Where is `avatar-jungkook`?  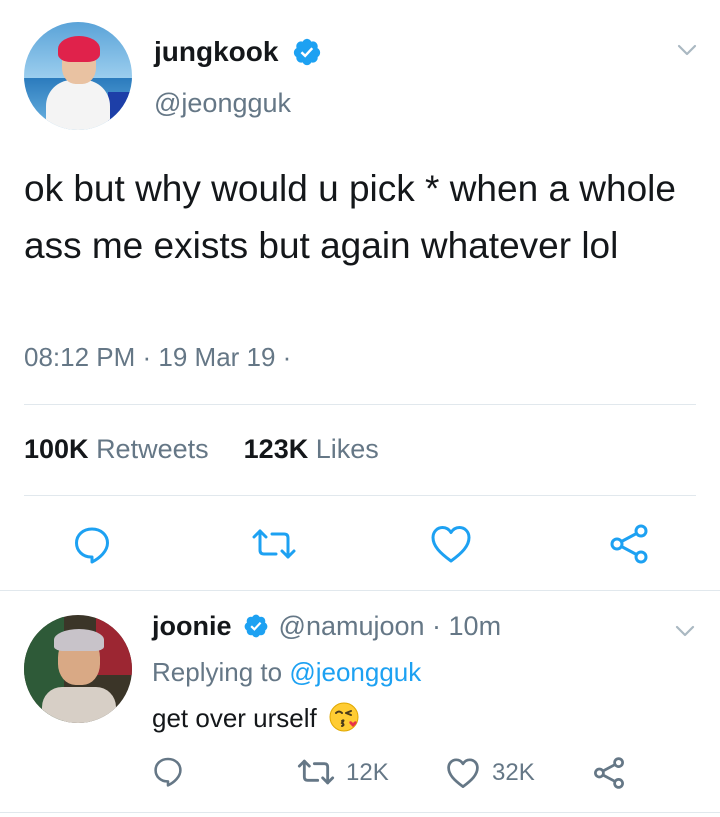
avatar-jungkook is located at coordinates (78, 76).